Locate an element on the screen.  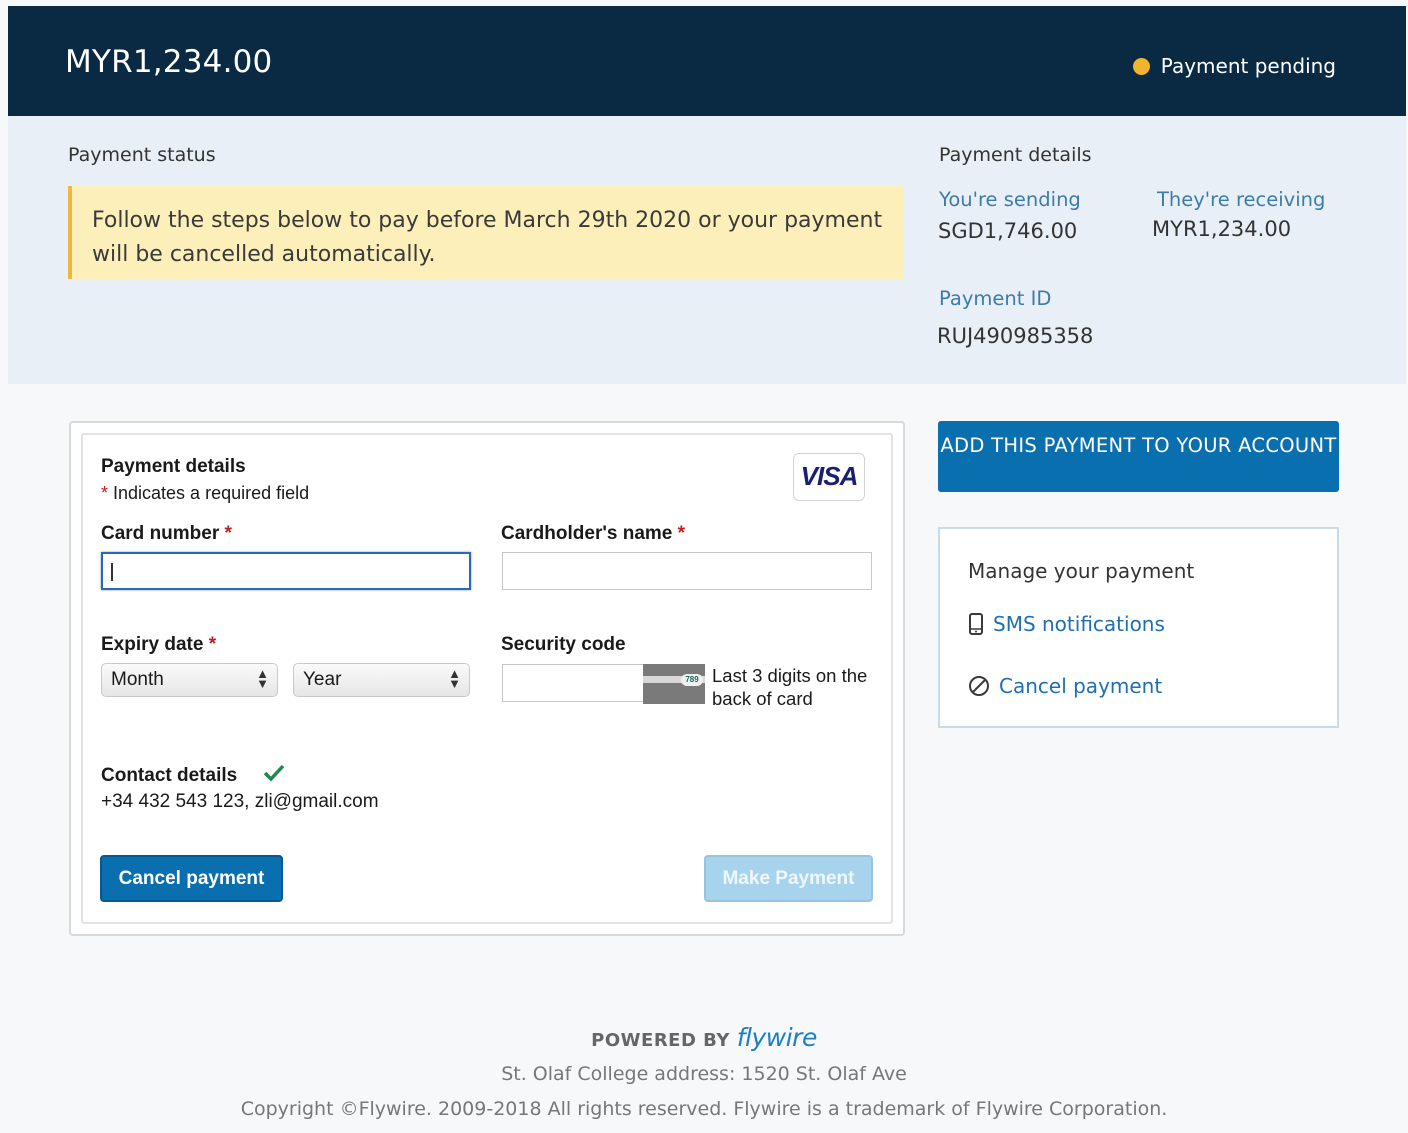
receiving-value: MYR1,234.00 is located at coordinates (1222, 229).